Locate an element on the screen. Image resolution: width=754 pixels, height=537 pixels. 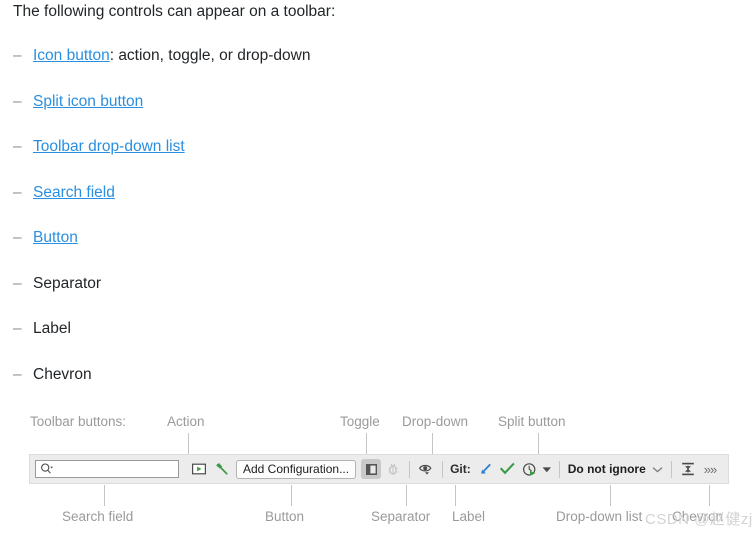
debug-bug-icon is located at coordinates (393, 469).